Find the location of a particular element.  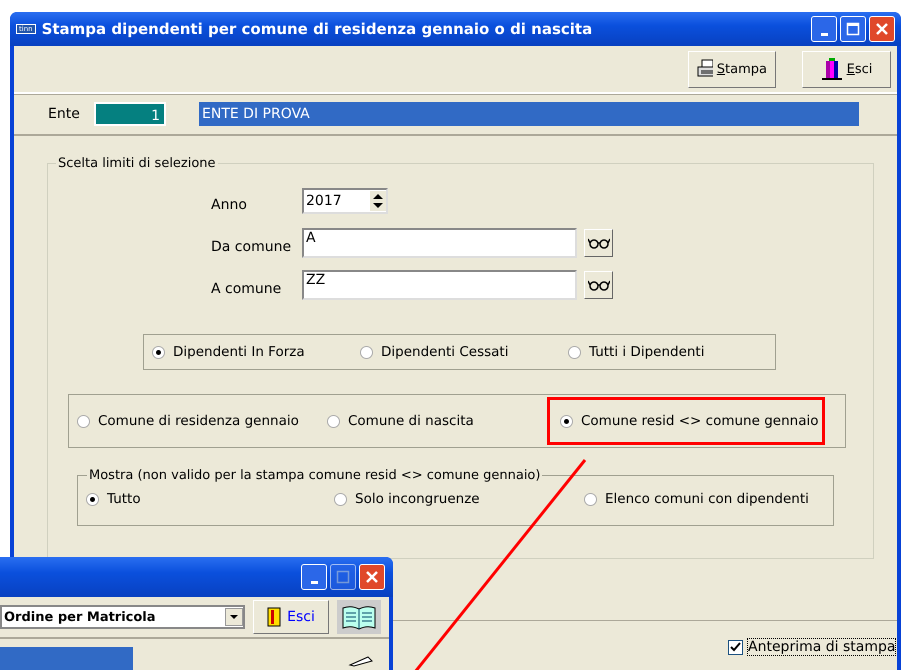

book-button is located at coordinates (359, 617).